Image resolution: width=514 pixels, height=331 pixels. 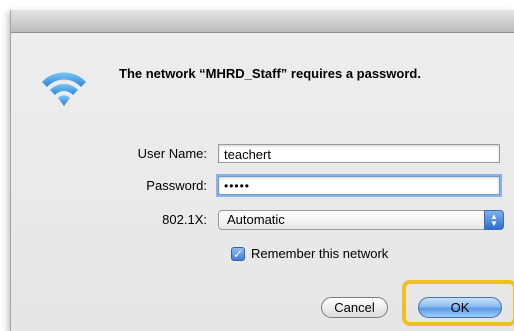 What do you see at coordinates (64, 89) in the screenshot?
I see `wifi-icon` at bounding box center [64, 89].